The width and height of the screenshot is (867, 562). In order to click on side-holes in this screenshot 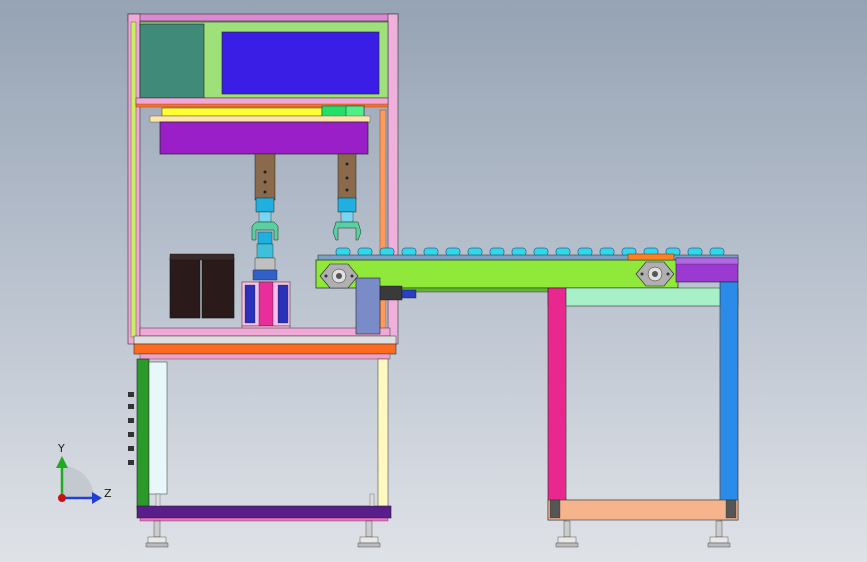, I will do `click(131, 428)`.